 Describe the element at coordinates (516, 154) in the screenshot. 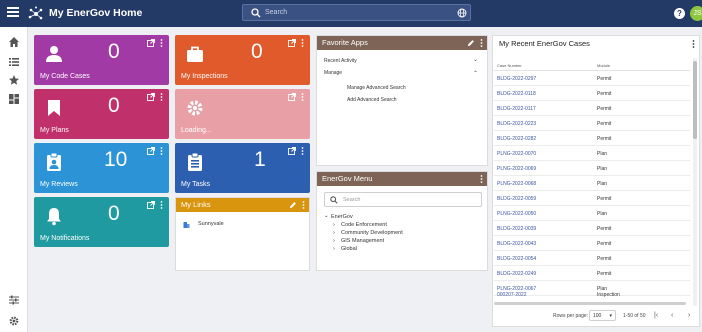

I see `case-number-link: PLNG-2022-0070` at that location.